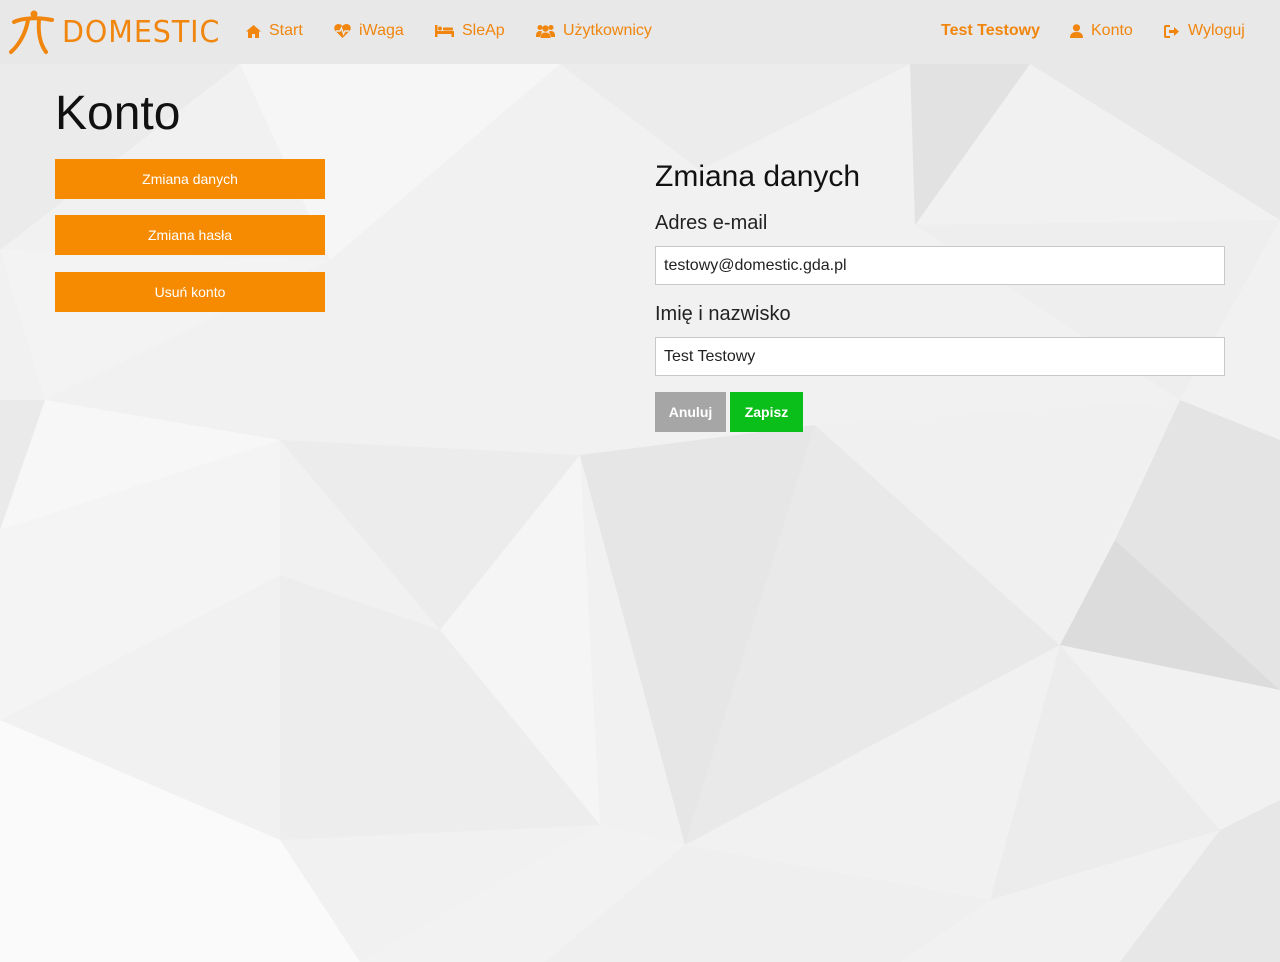 The height and width of the screenshot is (962, 1280). Describe the element at coordinates (690, 412) in the screenshot. I see `cancel-button: Anuluj` at that location.